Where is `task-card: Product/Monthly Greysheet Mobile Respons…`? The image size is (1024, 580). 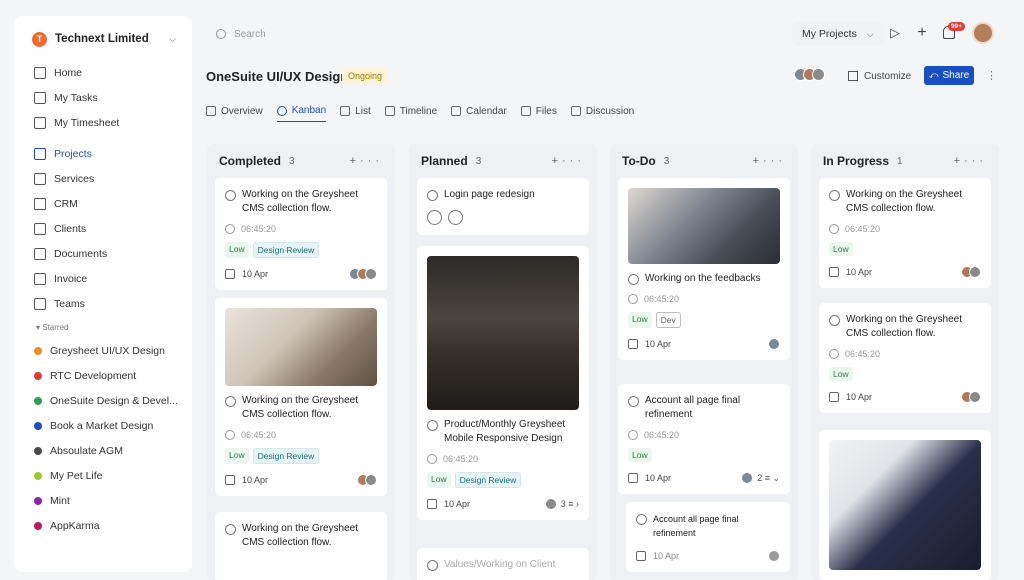 task-card: Product/Monthly Greysheet Mobile Respons… is located at coordinates (503, 383).